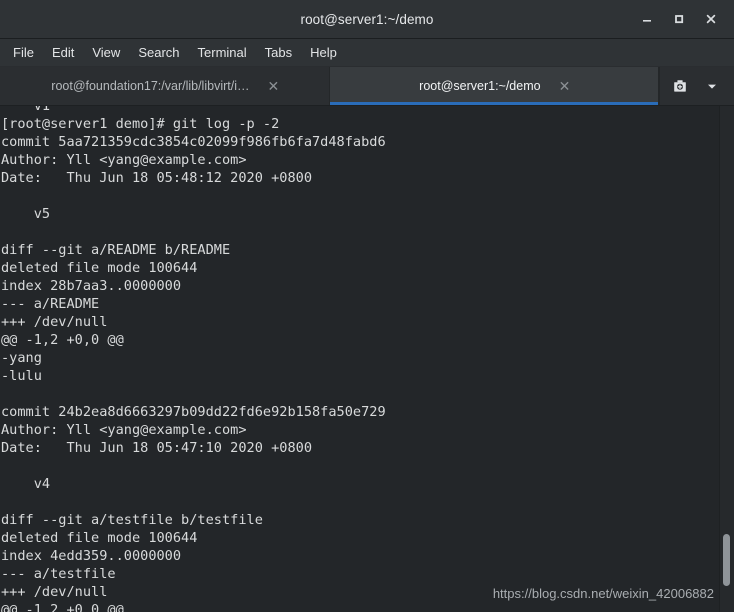 The width and height of the screenshot is (734, 612). What do you see at coordinates (140, 124) in the screenshot?
I see `terminal-line: [root@server1 demo]# git log -p -2` at bounding box center [140, 124].